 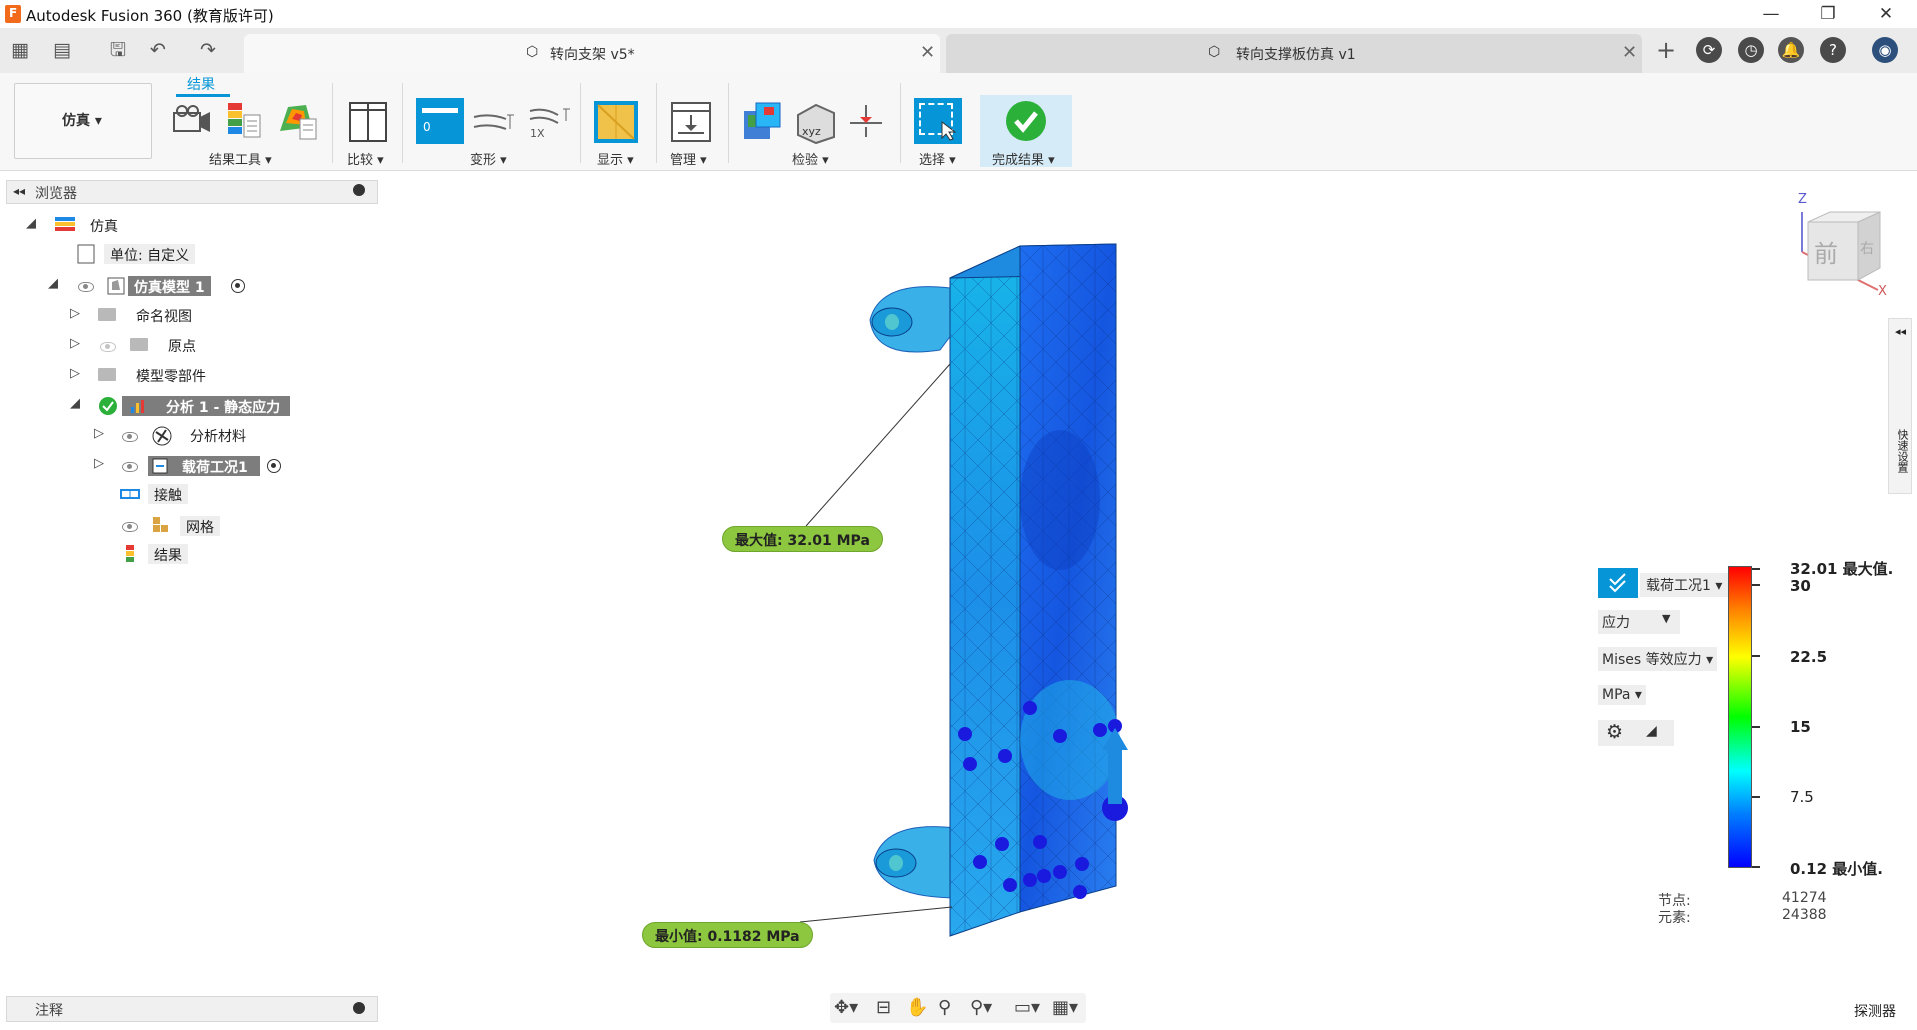 I want to click on max-value-callout: 最大值: 32.01 MPa, so click(x=802, y=539).